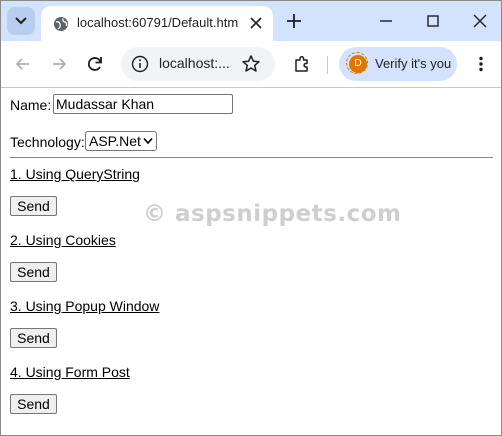 Image resolution: width=502 pixels, height=436 pixels. I want to click on link-querystring: 1. Using QueryString, so click(75, 174).